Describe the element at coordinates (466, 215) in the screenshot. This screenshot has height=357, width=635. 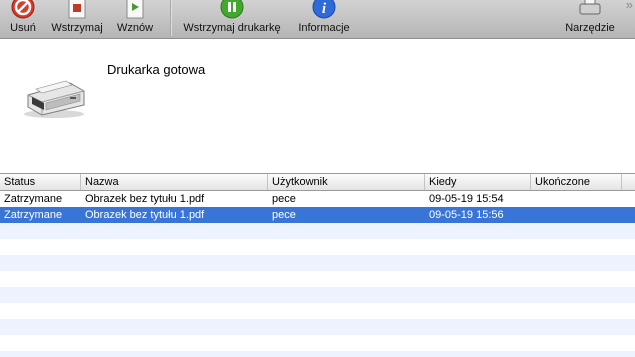
I see `cell-when: 09-05-19 15:56` at that location.